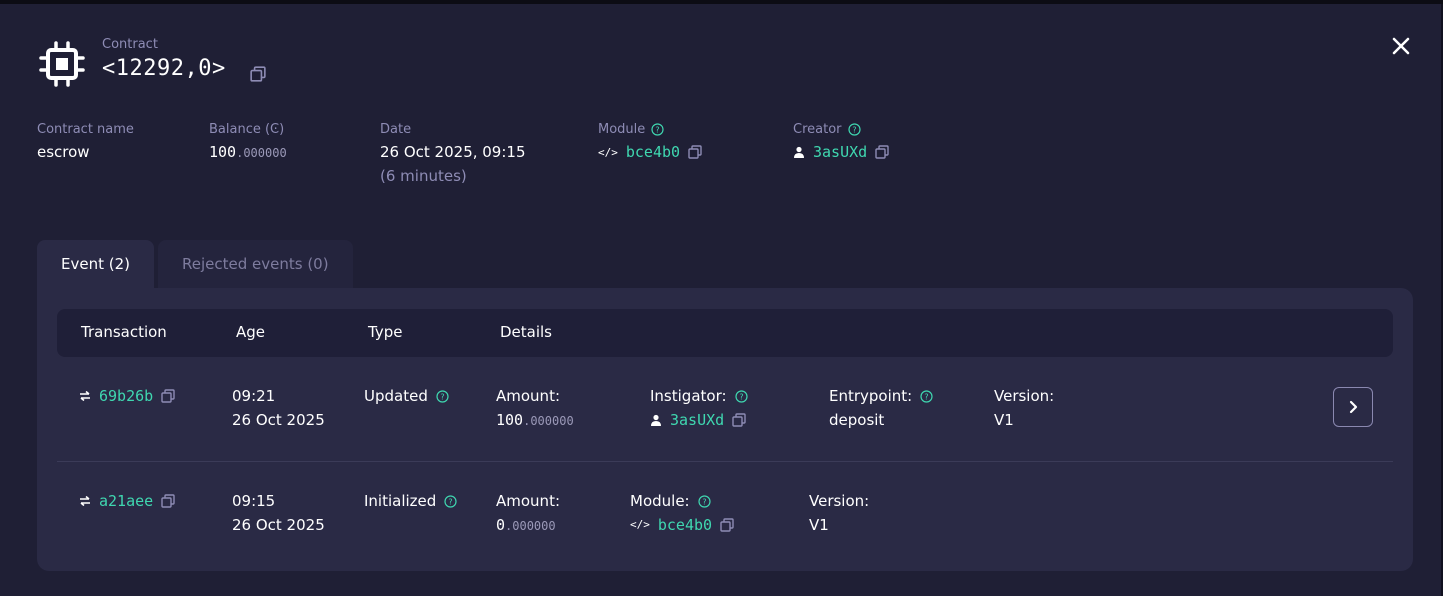 Image resolution: width=1443 pixels, height=596 pixels. What do you see at coordinates (63, 152) in the screenshot?
I see `contract-name-value: escrow` at bounding box center [63, 152].